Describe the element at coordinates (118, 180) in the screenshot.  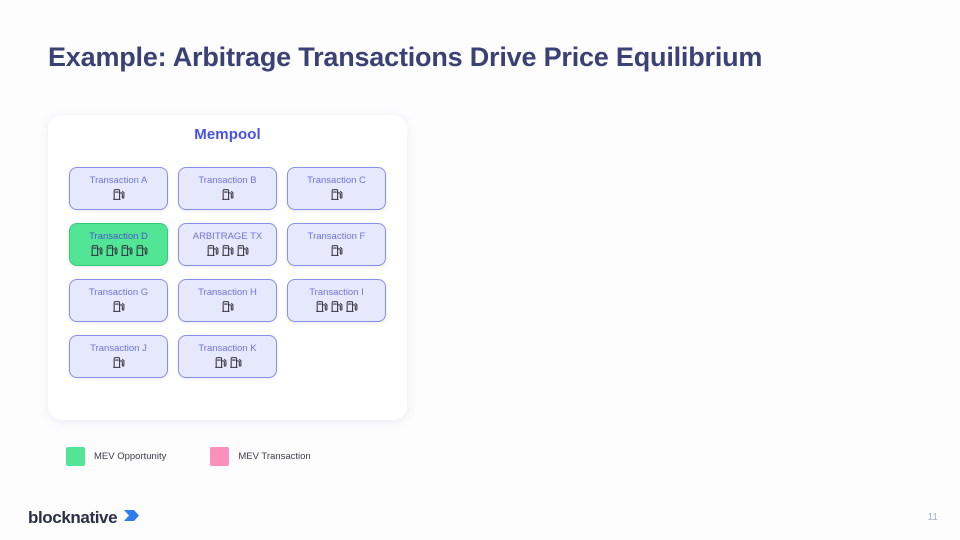
I see `transaction-label: Transaction A` at that location.